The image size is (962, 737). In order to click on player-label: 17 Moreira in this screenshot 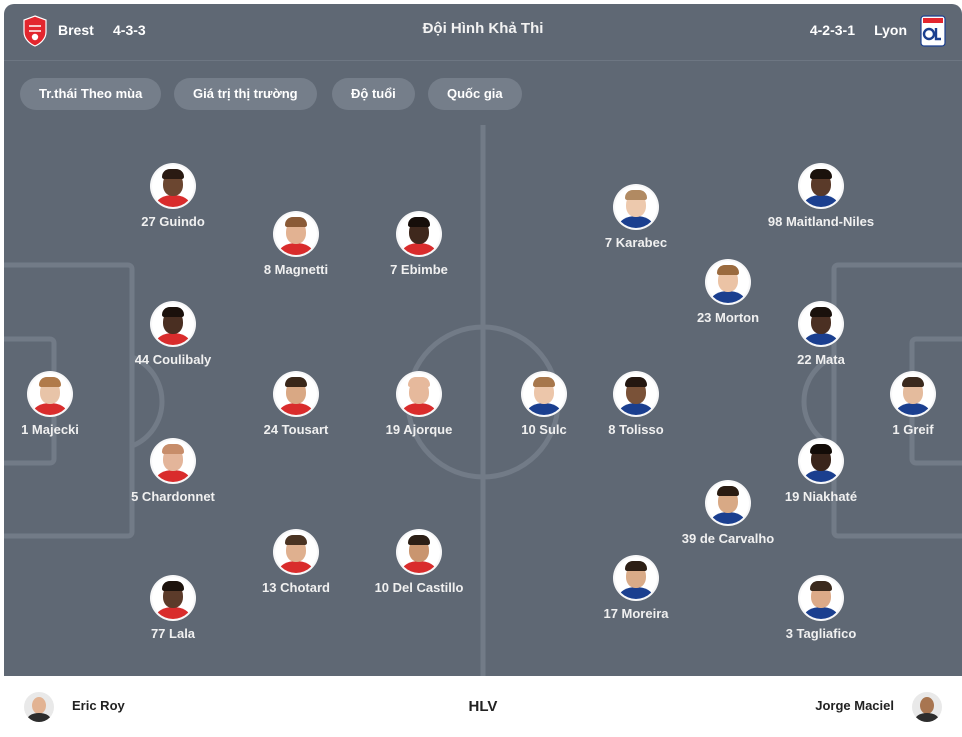, I will do `click(636, 613)`.